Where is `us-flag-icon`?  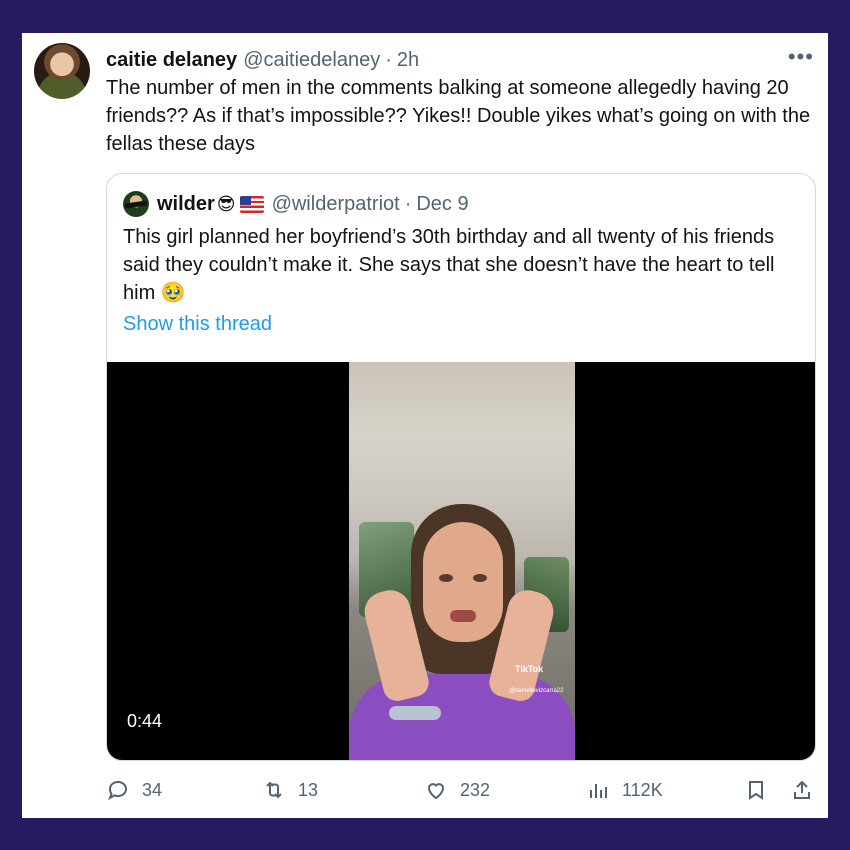
us-flag-icon is located at coordinates (251, 204).